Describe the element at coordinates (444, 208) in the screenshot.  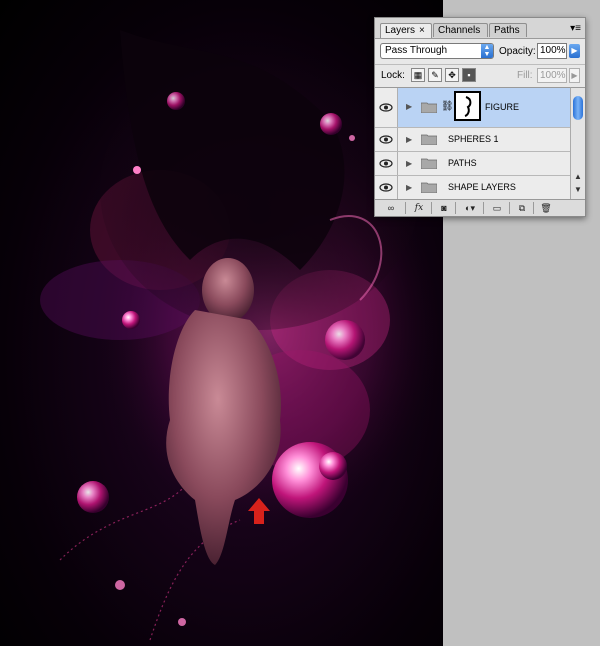
I see `add-mask-icon: ◙` at that location.